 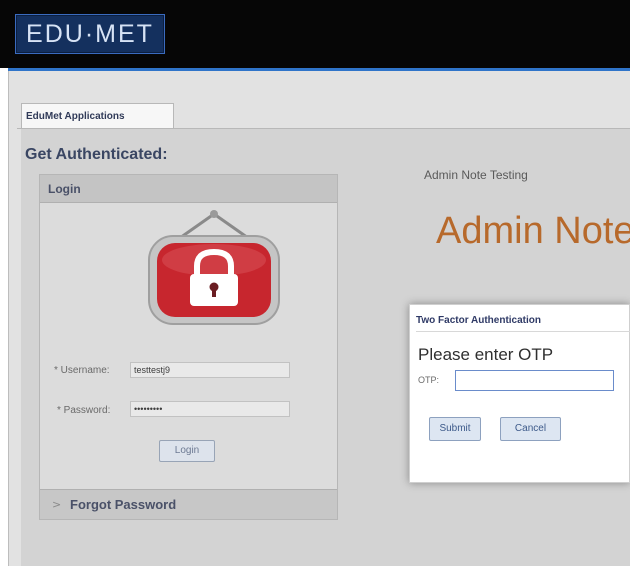 What do you see at coordinates (123, 504) in the screenshot?
I see `forgot-password-label: Forgot Password` at bounding box center [123, 504].